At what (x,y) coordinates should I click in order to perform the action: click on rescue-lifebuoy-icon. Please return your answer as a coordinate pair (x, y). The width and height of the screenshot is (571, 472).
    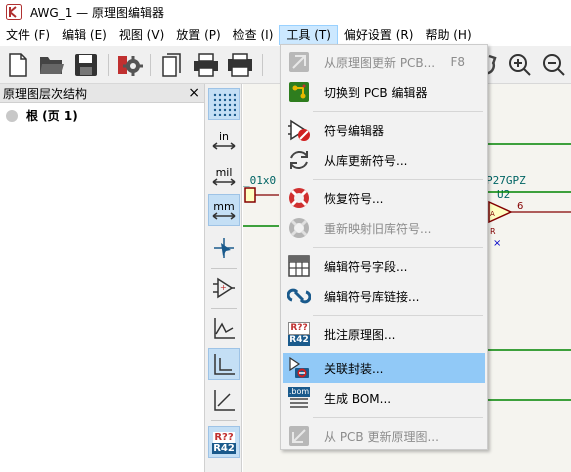
    Looking at the image, I should click on (299, 198).